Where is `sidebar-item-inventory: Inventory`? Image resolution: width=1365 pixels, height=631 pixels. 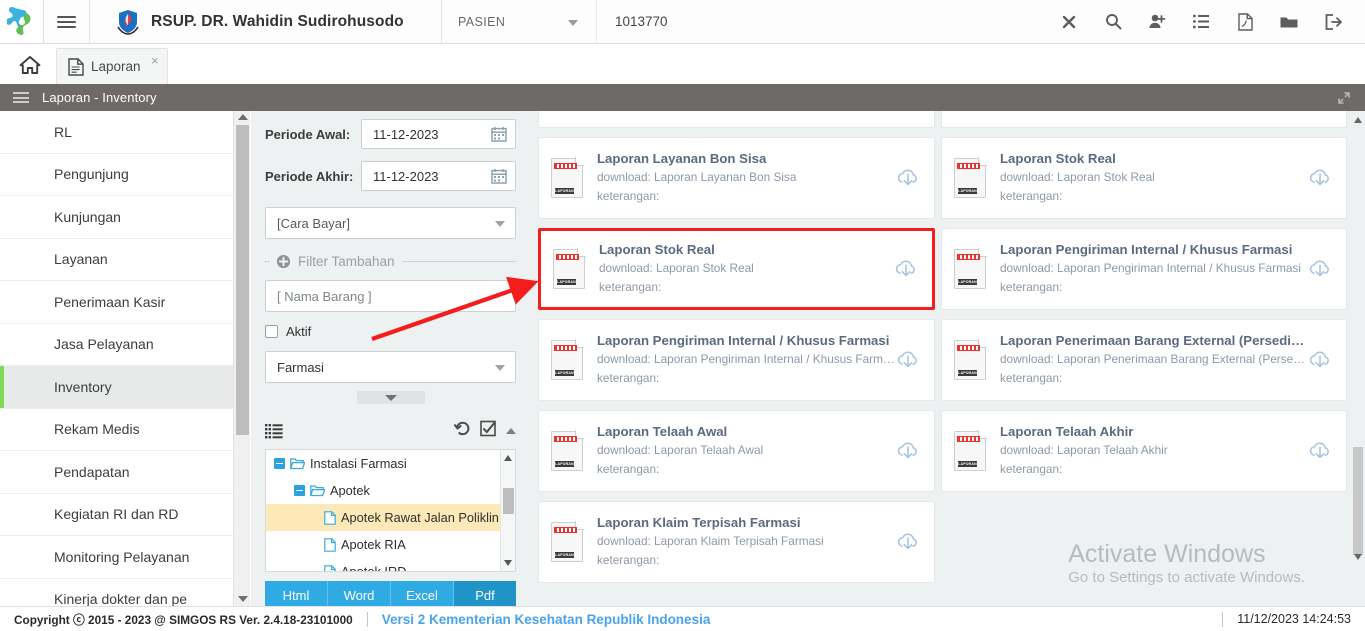 sidebar-item-inventory: Inventory is located at coordinates (116, 387).